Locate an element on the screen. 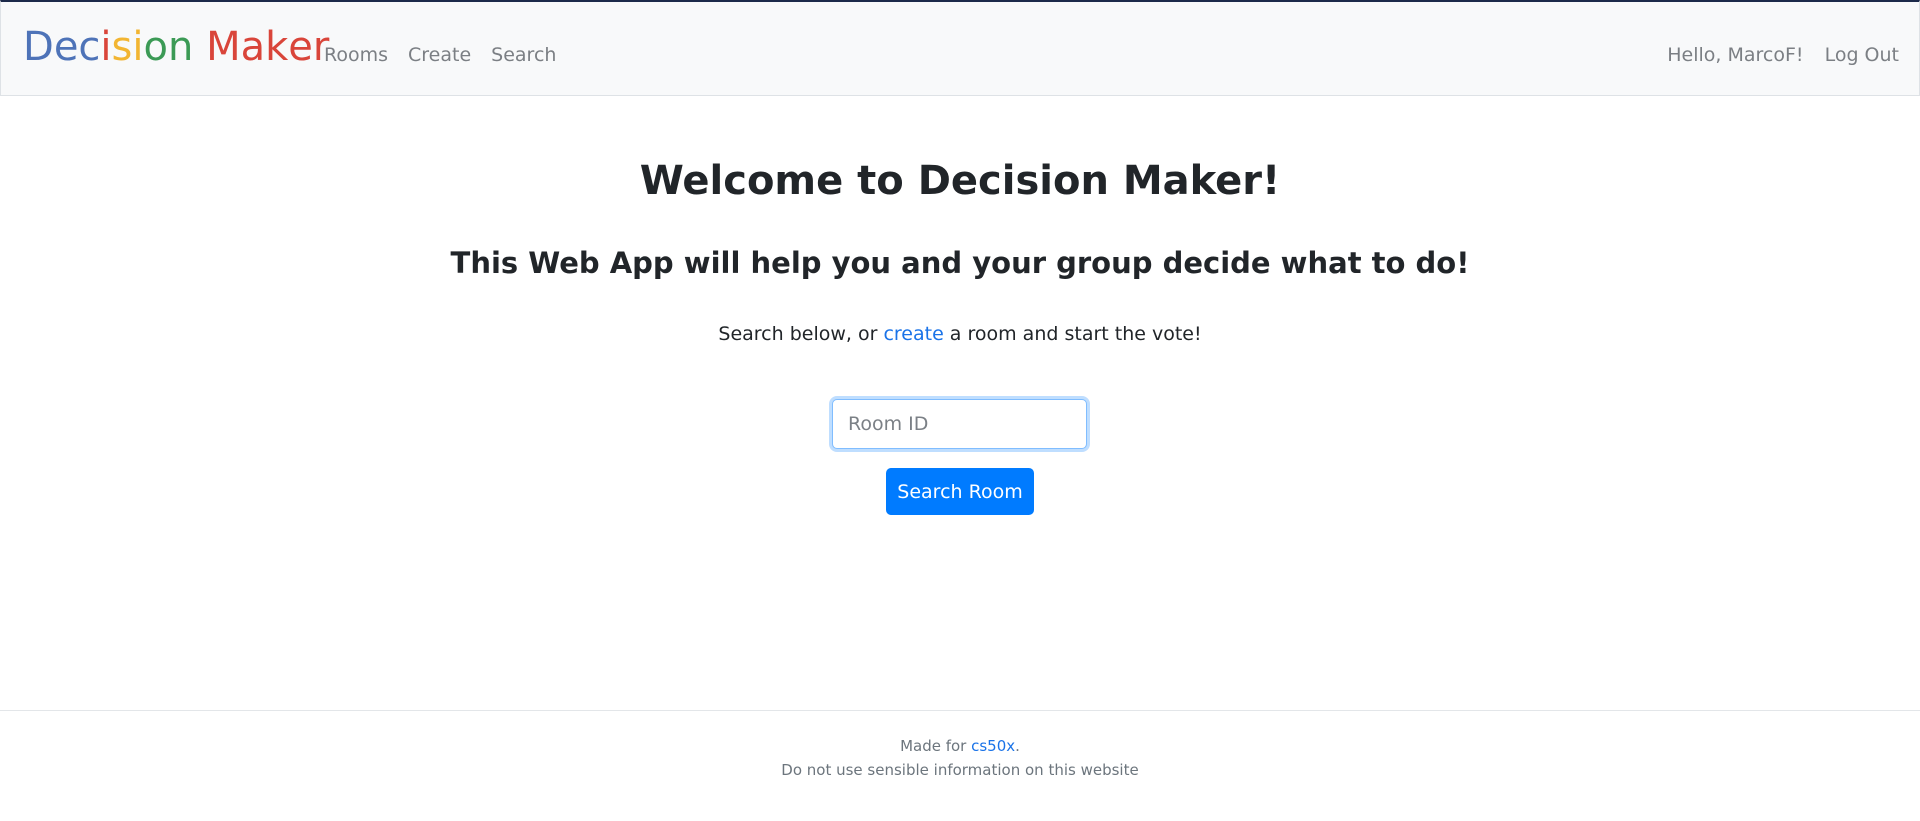 This screenshot has height=821, width=1920. nav-link-search: Search is located at coordinates (523, 55).